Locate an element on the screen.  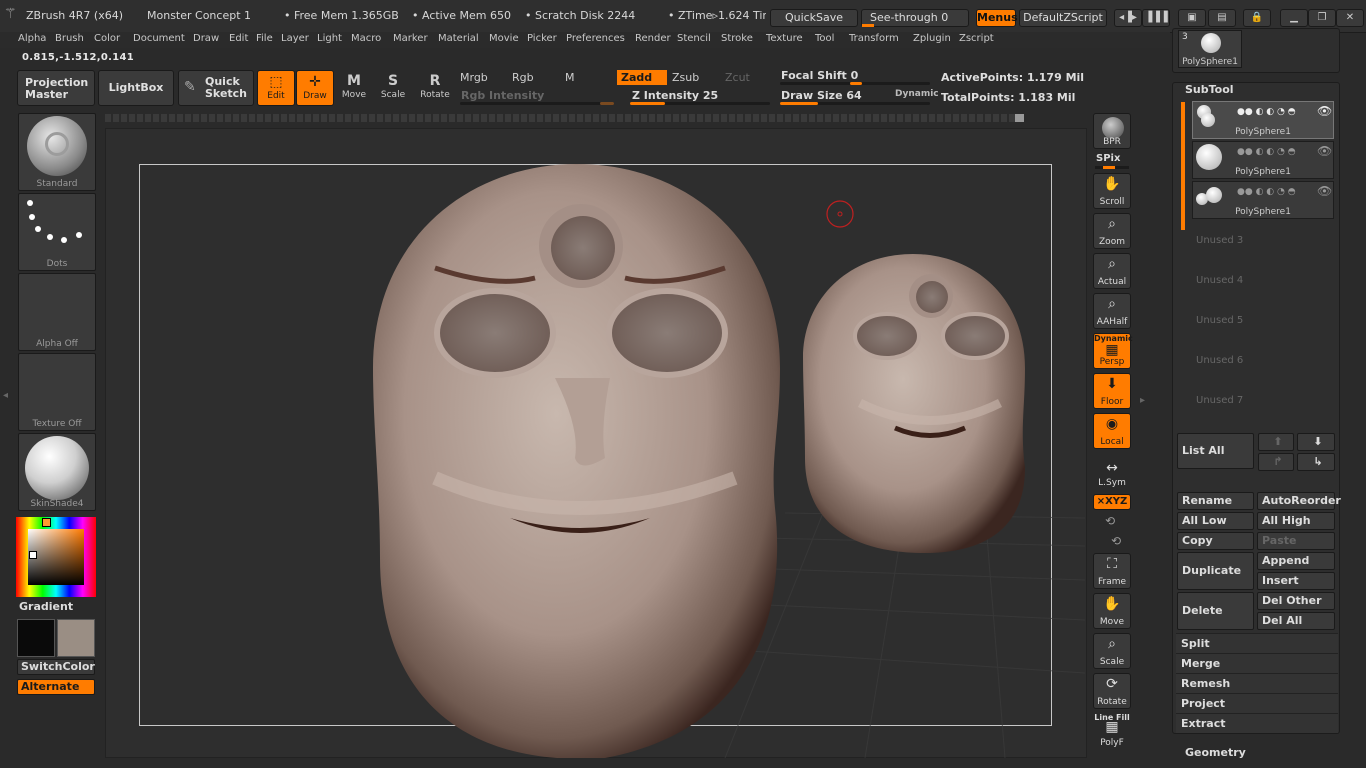
remesh-section: Remesh is located at coordinates (1257, 683).